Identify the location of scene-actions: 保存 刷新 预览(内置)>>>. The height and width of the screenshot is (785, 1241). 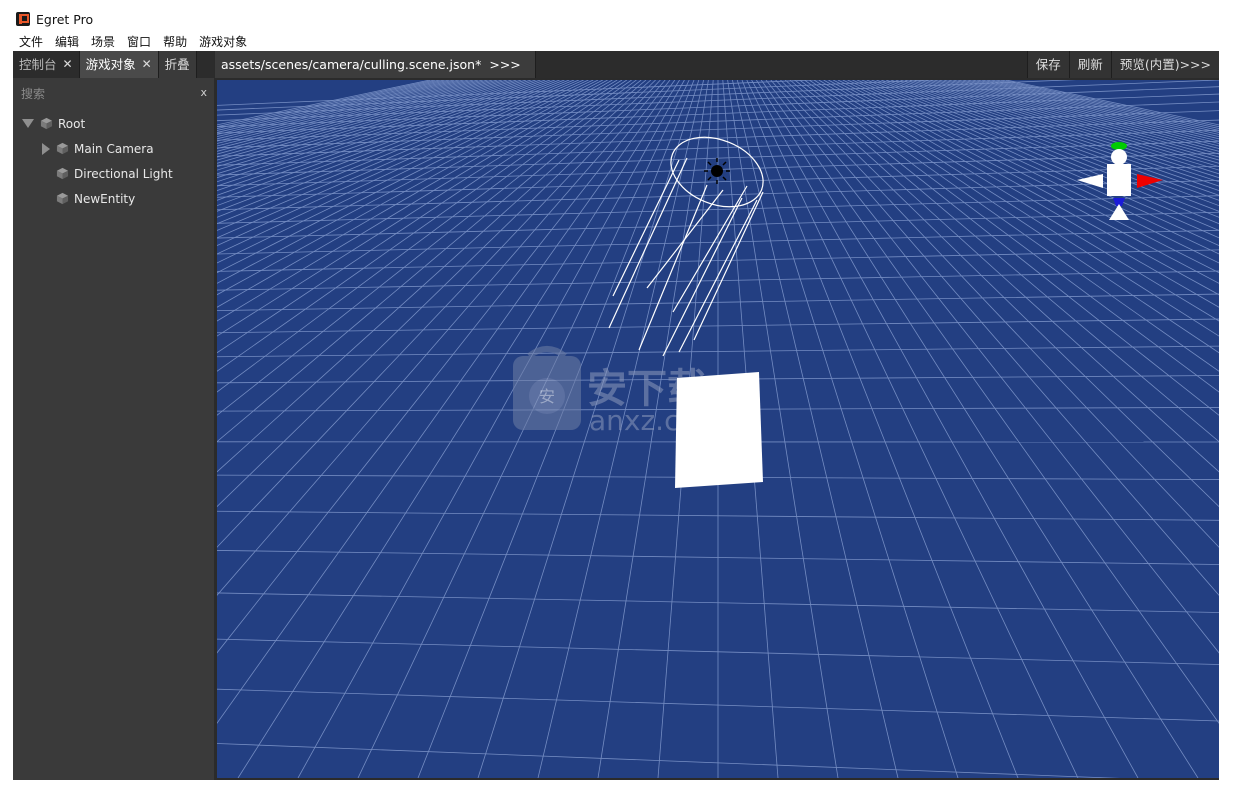
(1122, 64).